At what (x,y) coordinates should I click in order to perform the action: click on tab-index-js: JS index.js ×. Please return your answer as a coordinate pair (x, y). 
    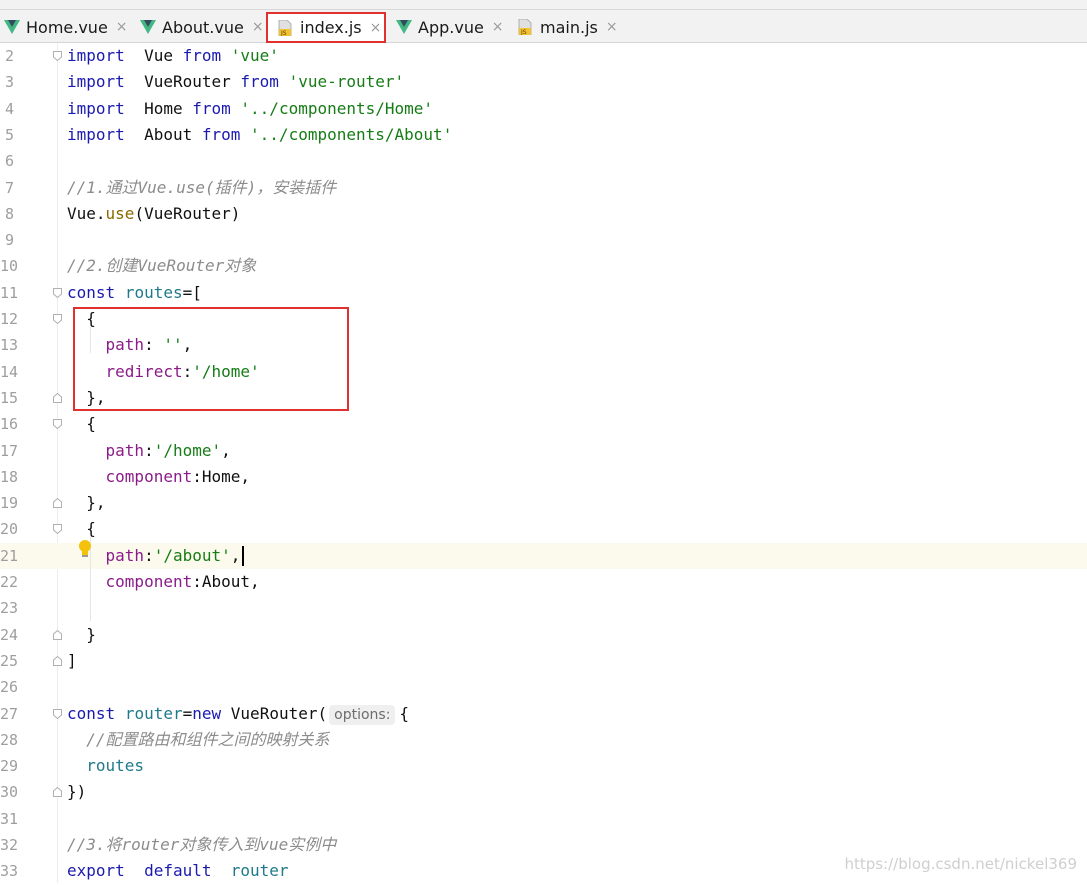
    Looking at the image, I should click on (326, 27).